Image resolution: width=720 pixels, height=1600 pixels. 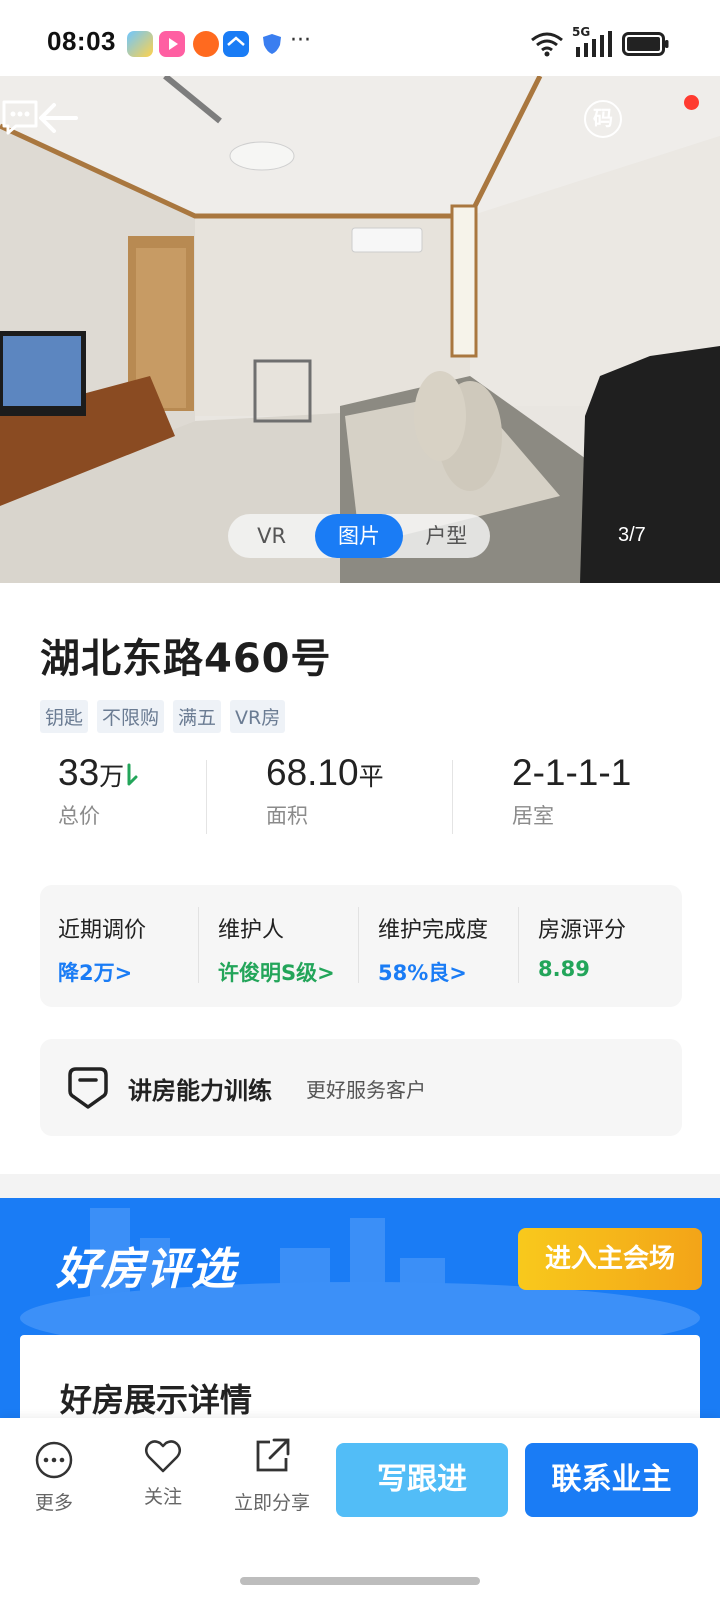 I want to click on signal-indicator: 5G, so click(x=593, y=42).